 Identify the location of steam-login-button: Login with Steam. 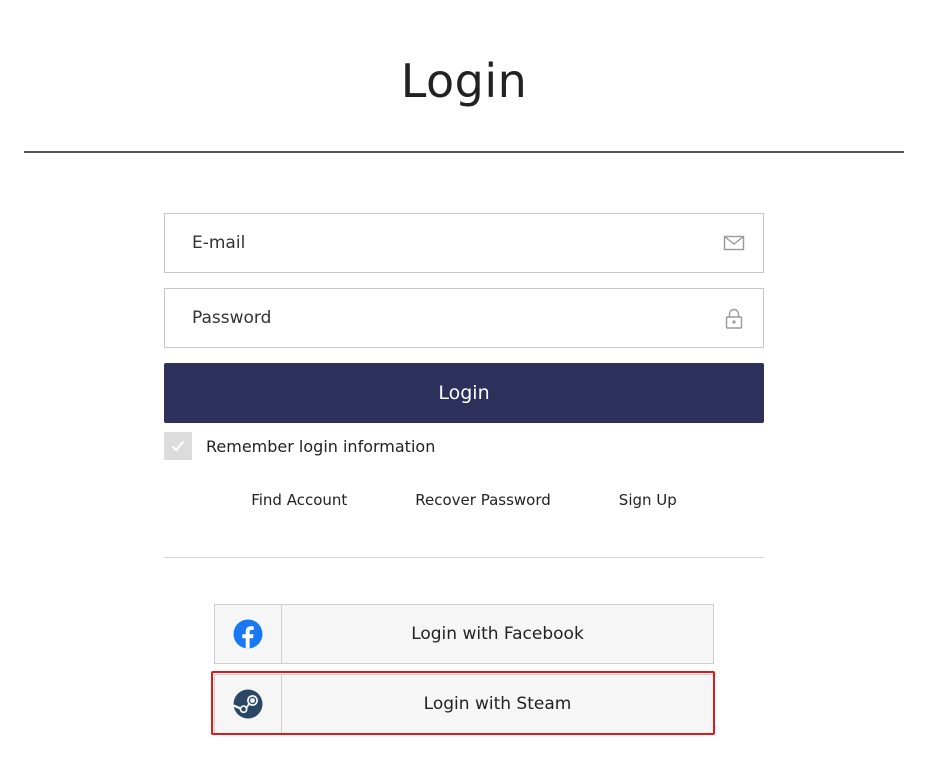
(464, 704).